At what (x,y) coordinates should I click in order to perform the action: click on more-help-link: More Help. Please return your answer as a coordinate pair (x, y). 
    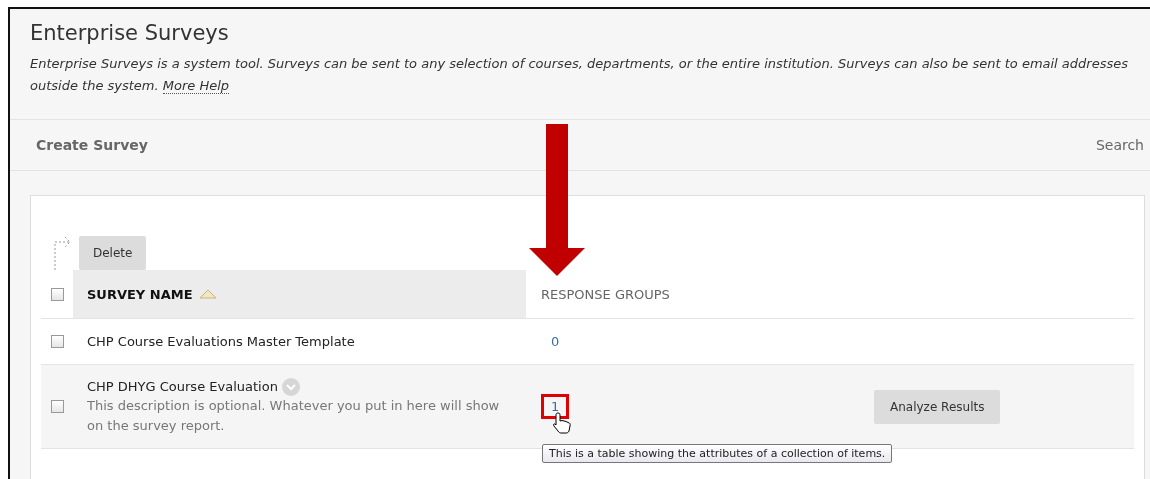
    Looking at the image, I should click on (196, 86).